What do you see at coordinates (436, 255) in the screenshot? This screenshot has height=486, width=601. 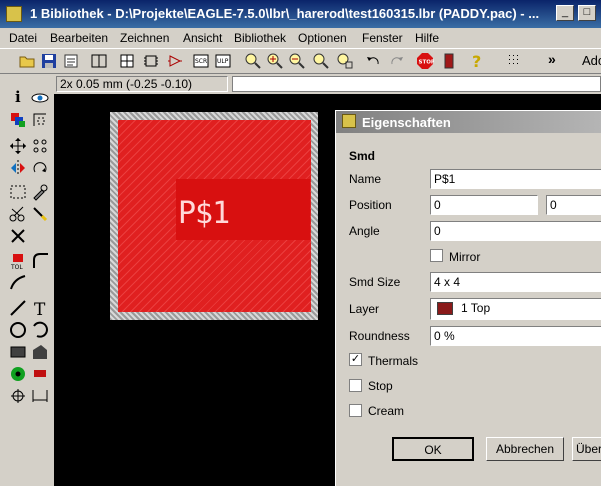 I see `mirror-checkbox` at bounding box center [436, 255].